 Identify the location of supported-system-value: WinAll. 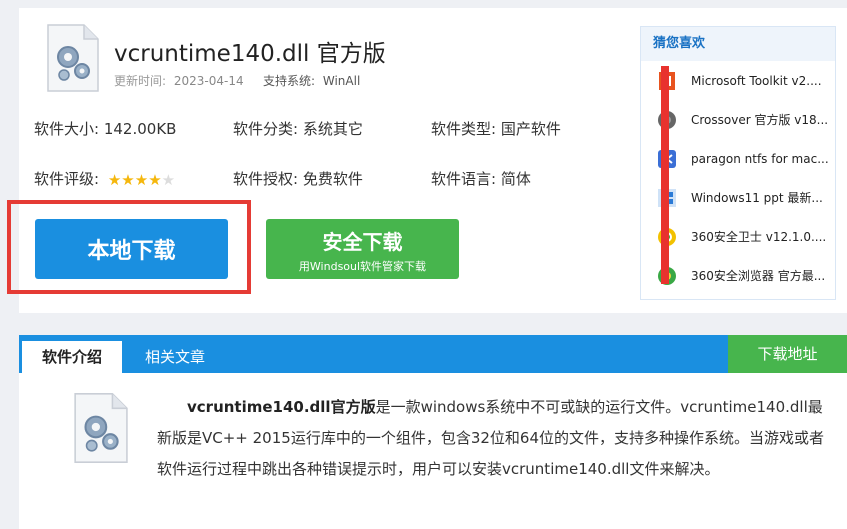
(341, 81).